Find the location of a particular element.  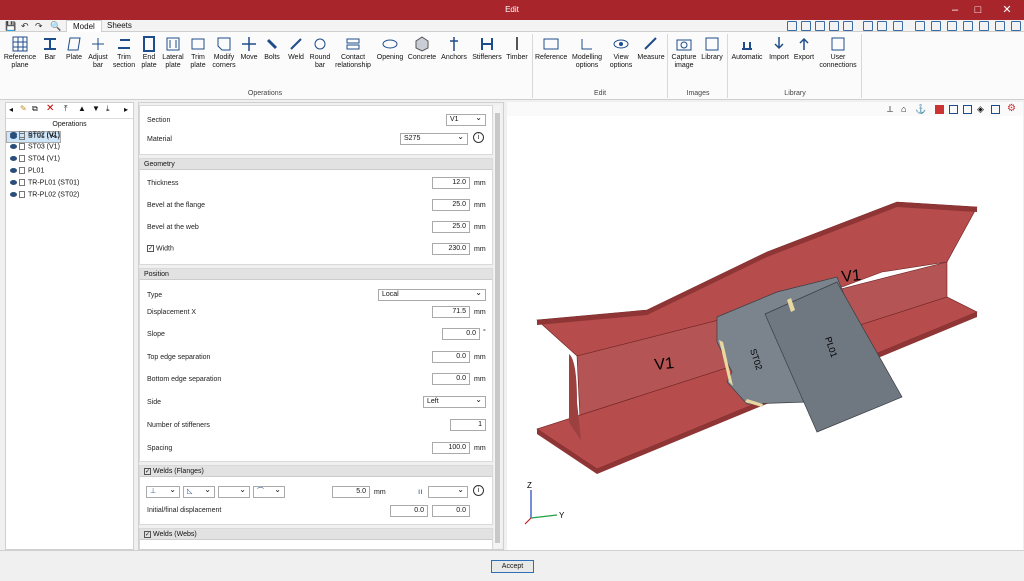

delete-icon: ✕ is located at coordinates (50, 108).